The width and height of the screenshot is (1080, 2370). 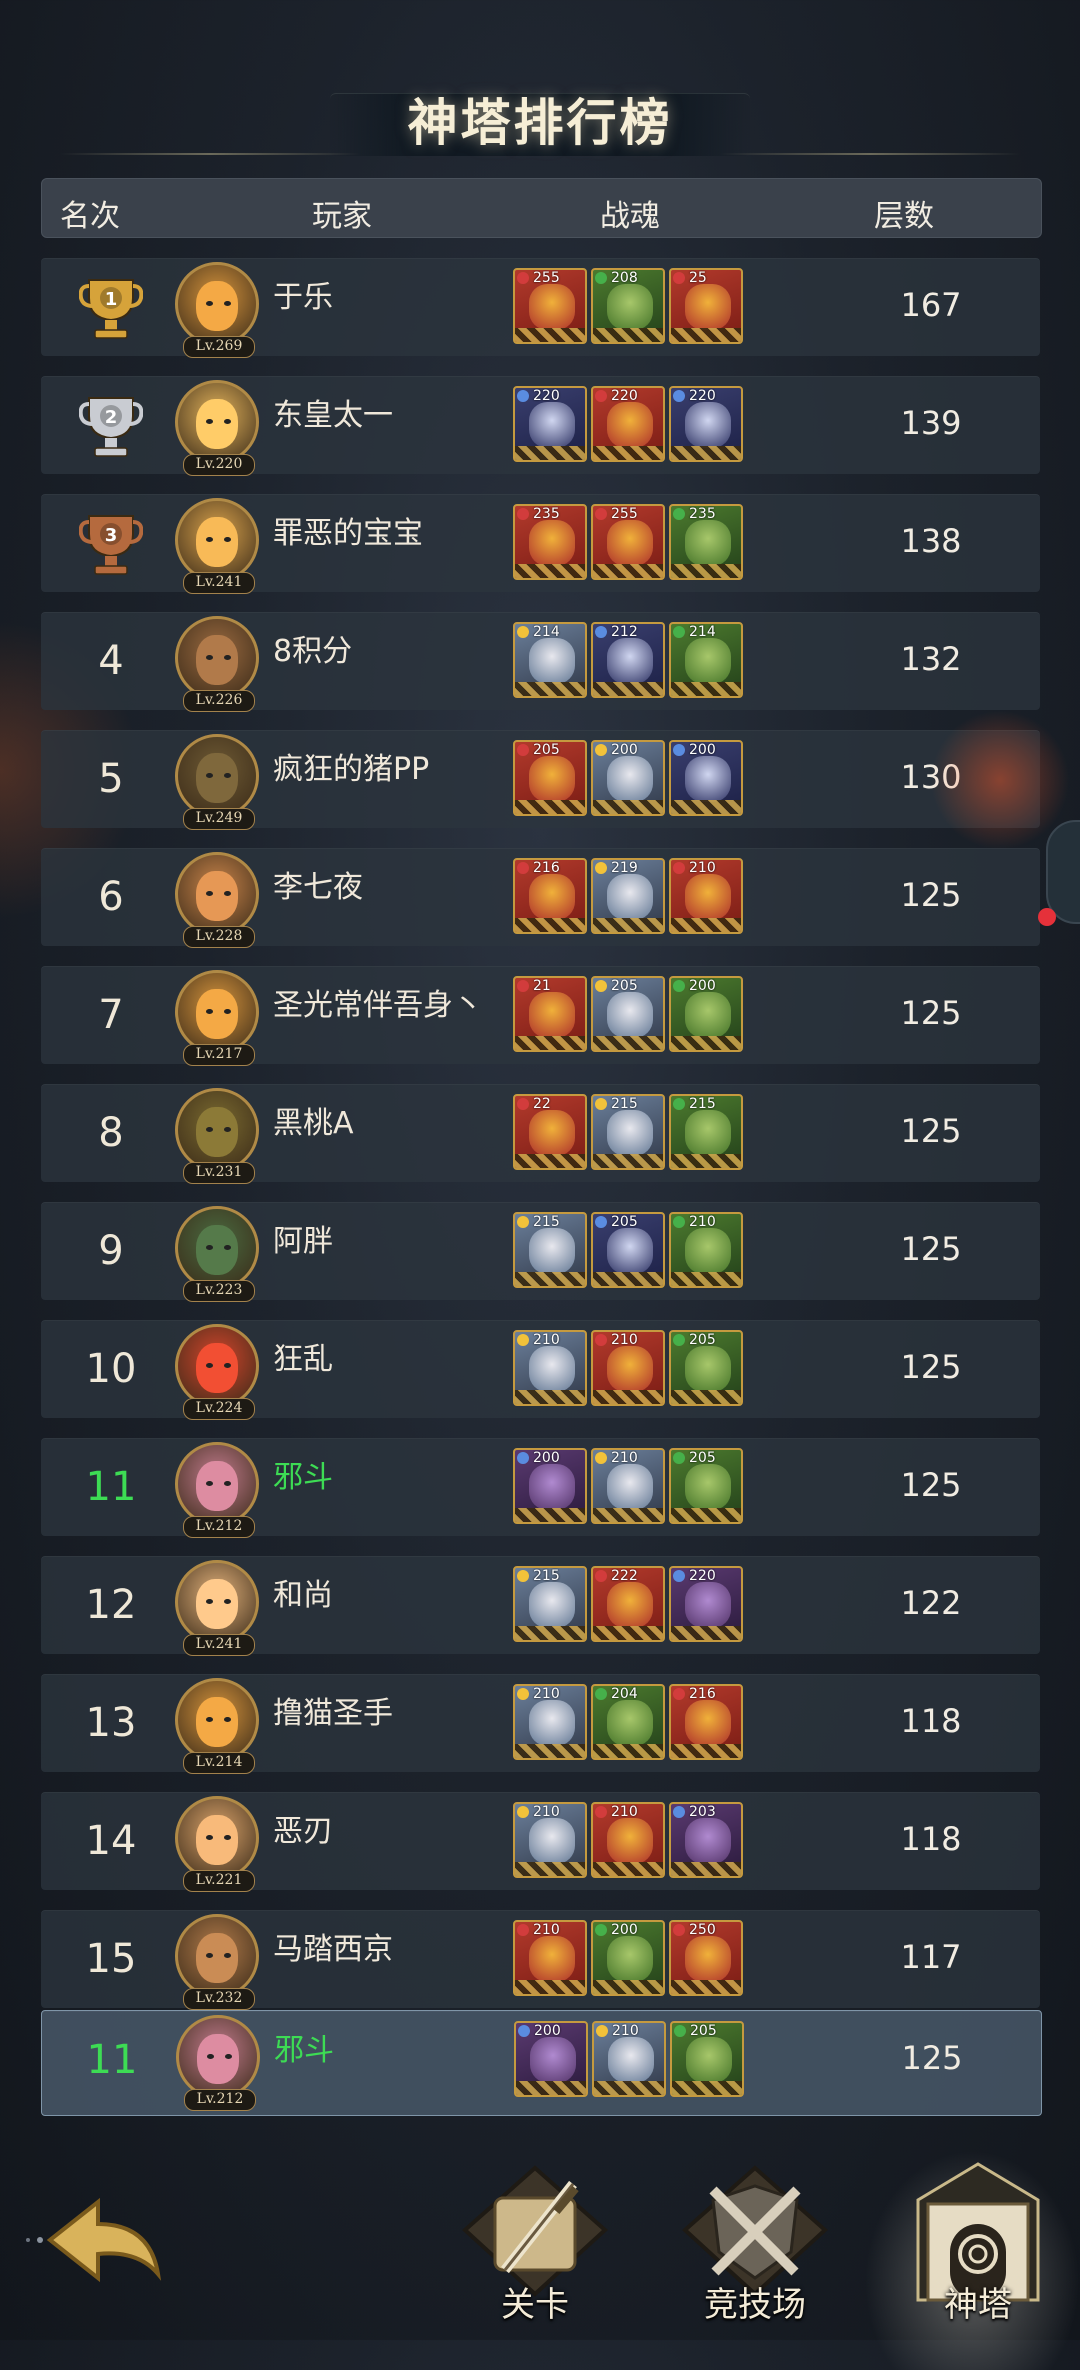 I want to click on soul-lineup: 22 215 215, so click(x=633, y=1132).